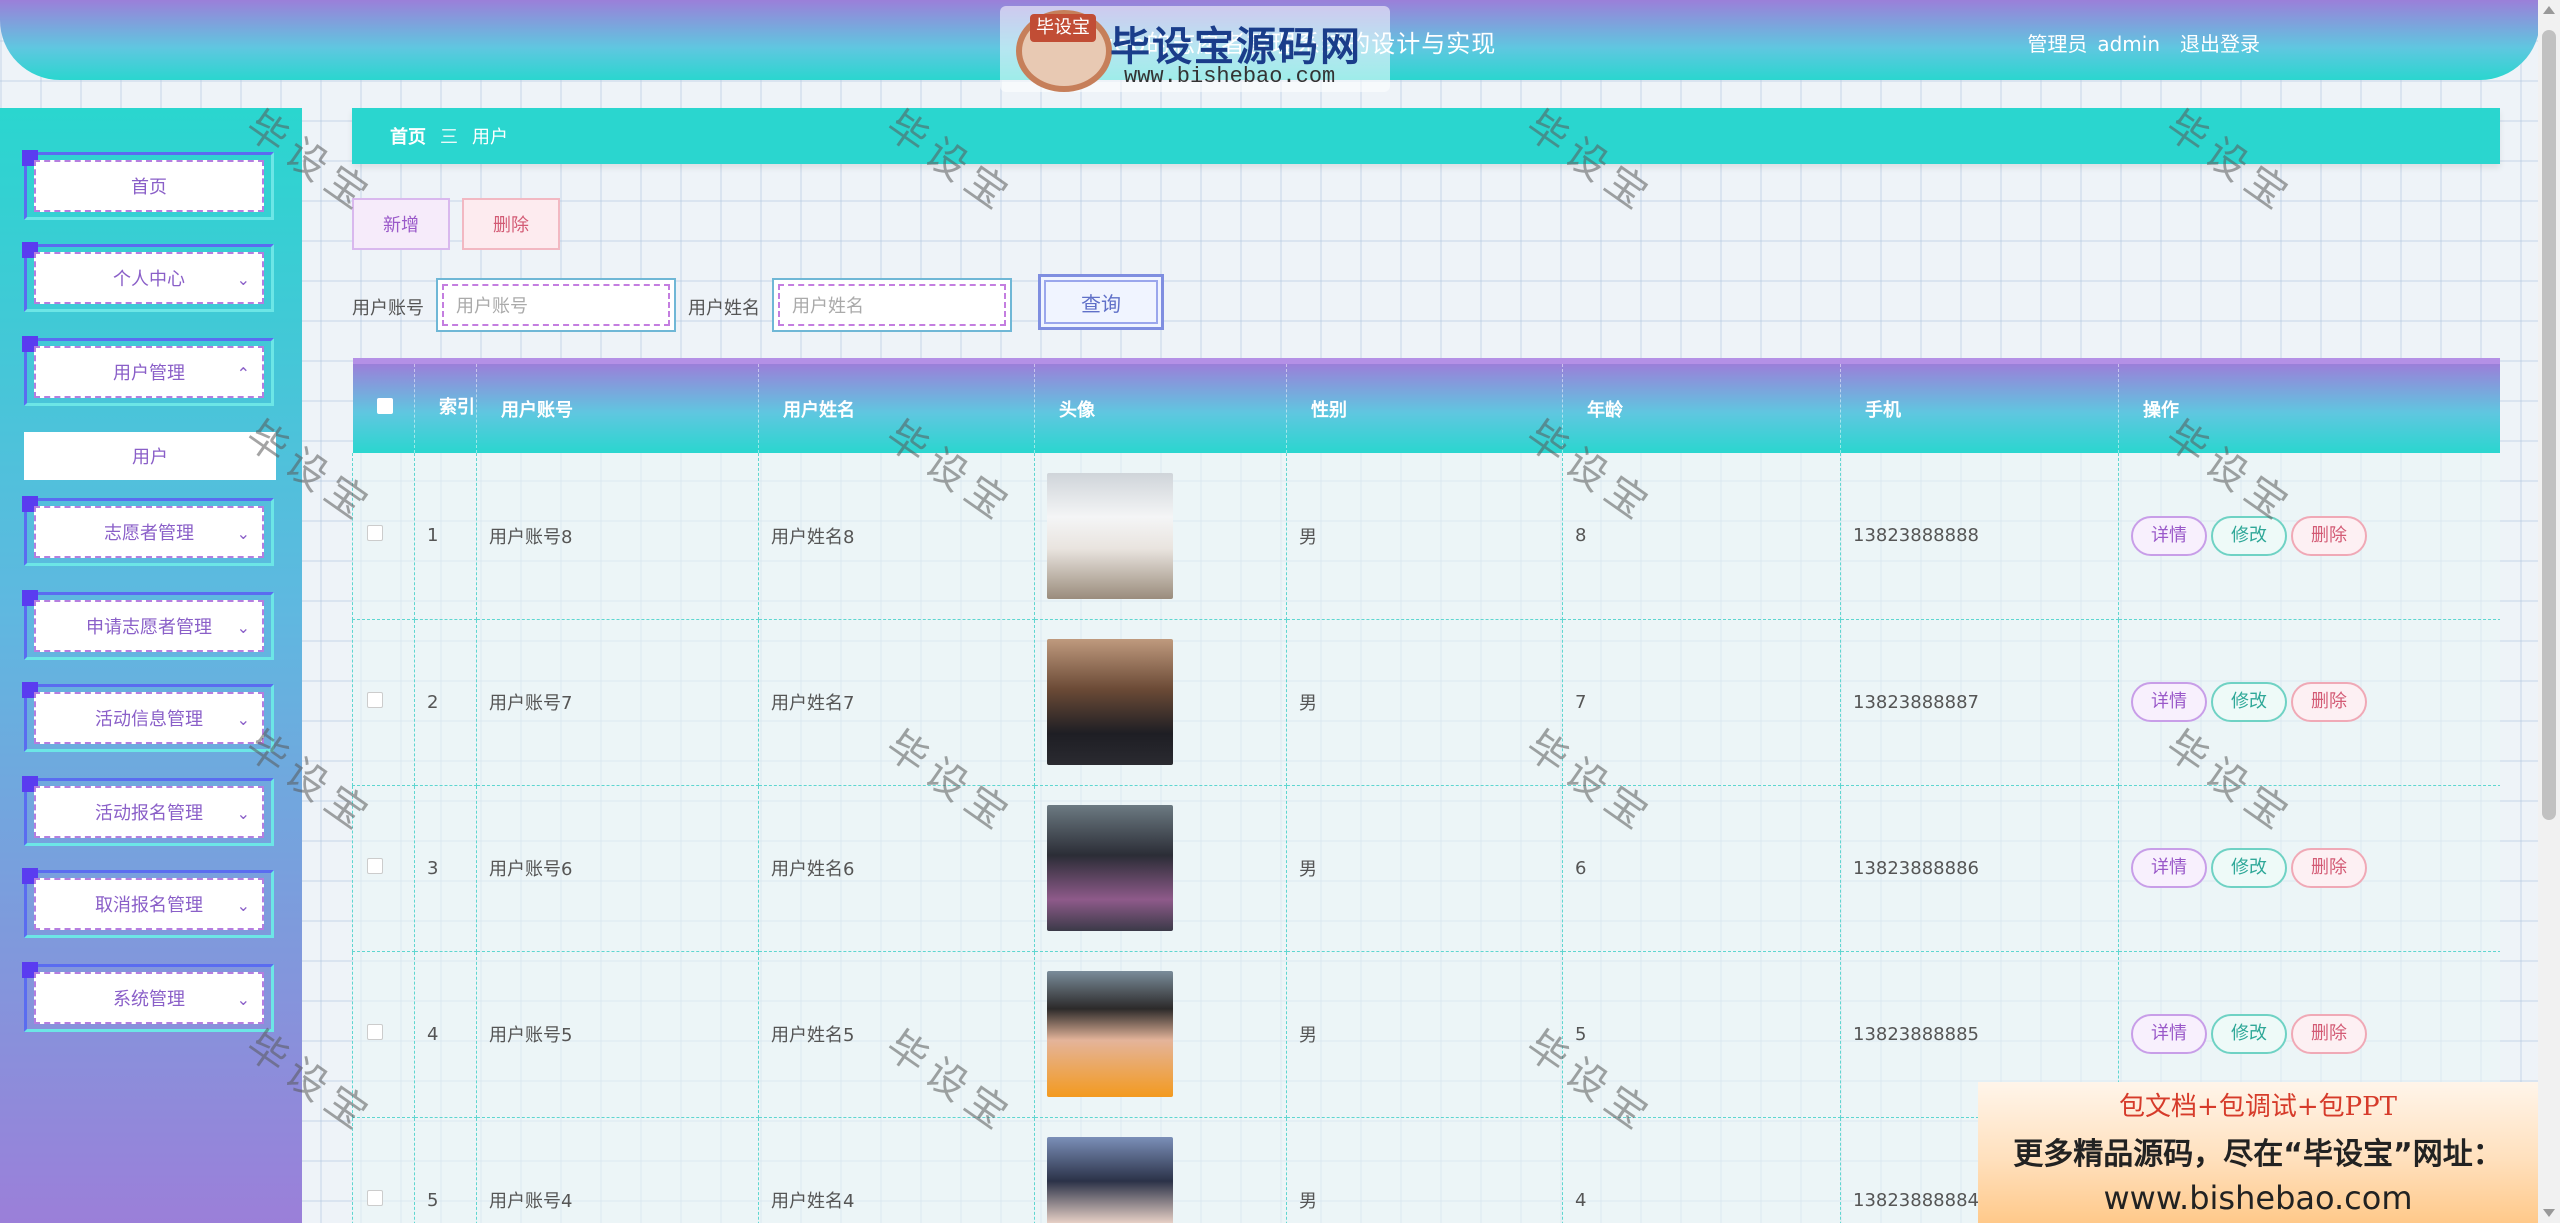 This screenshot has width=2560, height=1223. I want to click on cell-name: 用户姓名6, so click(896, 868).